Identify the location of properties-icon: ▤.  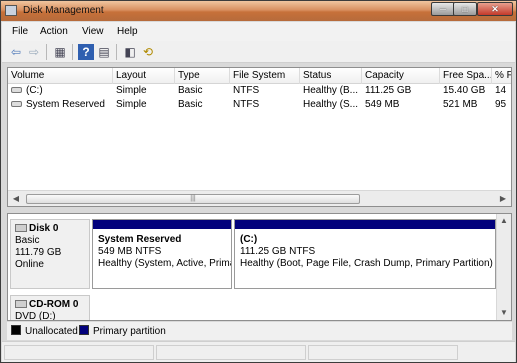
(104, 52).